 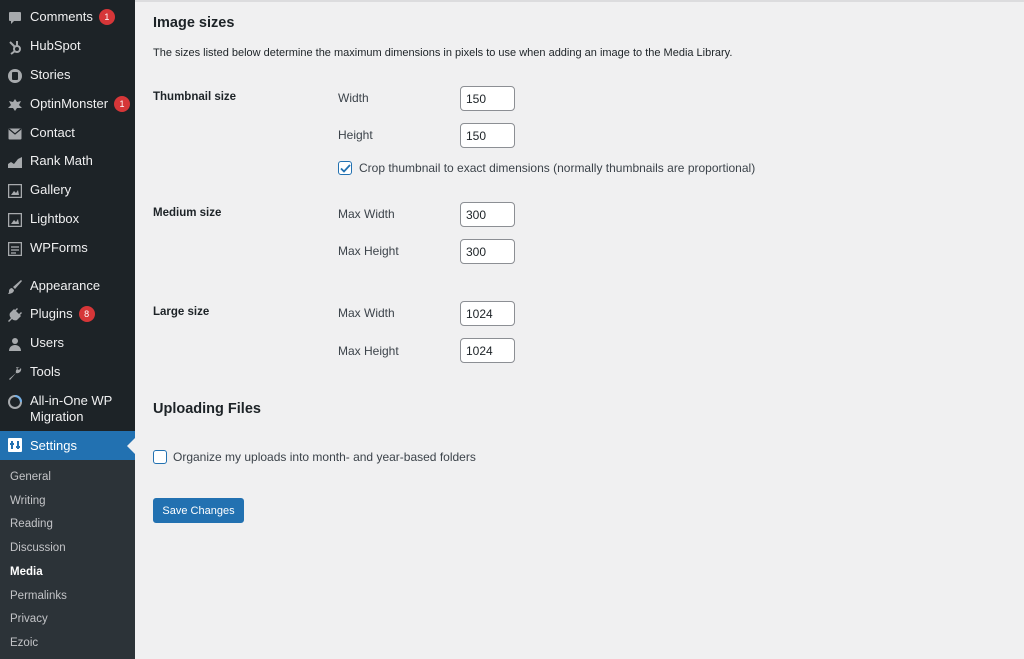 I want to click on sidebar-item-label: Appearance, so click(x=65, y=285).